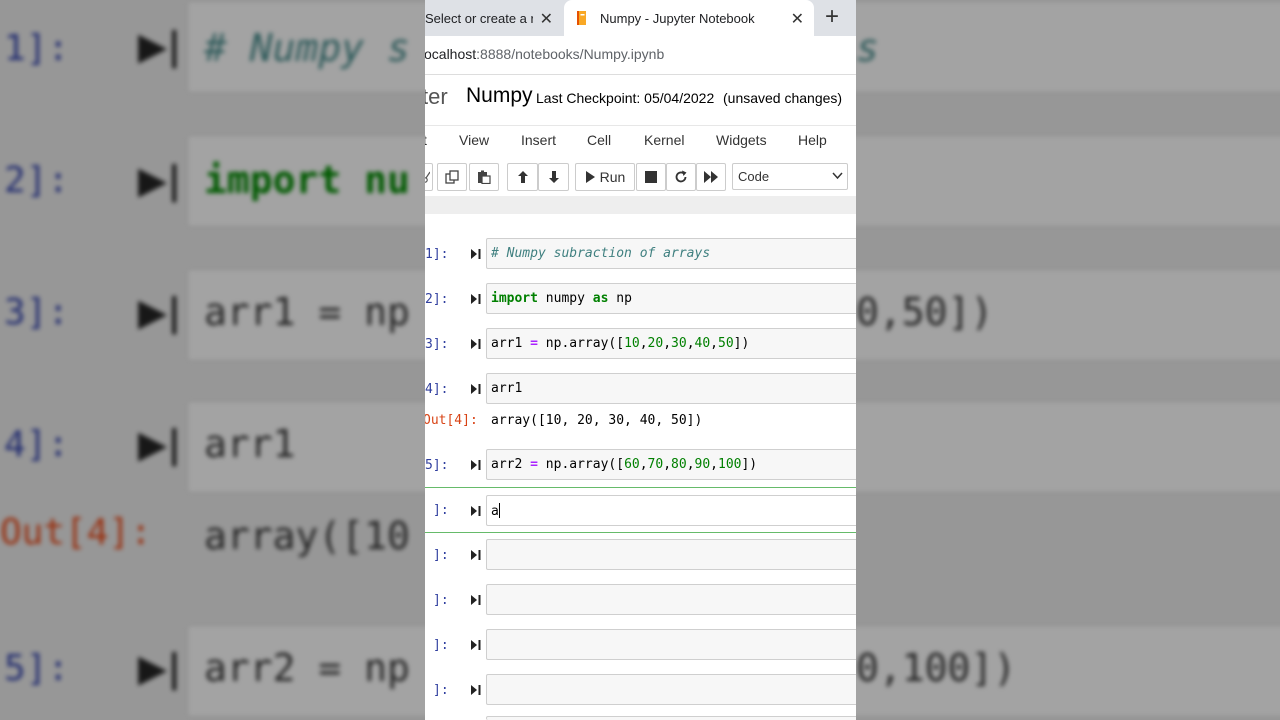  I want to click on code-cell, so click(640, 718).